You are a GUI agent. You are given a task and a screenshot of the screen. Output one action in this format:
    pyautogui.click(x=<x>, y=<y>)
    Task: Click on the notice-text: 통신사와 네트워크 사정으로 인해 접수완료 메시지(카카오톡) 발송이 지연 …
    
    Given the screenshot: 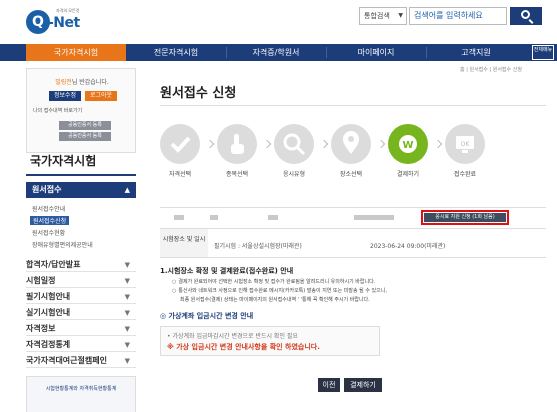 What is the action you would take?
    pyautogui.click(x=282, y=291)
    